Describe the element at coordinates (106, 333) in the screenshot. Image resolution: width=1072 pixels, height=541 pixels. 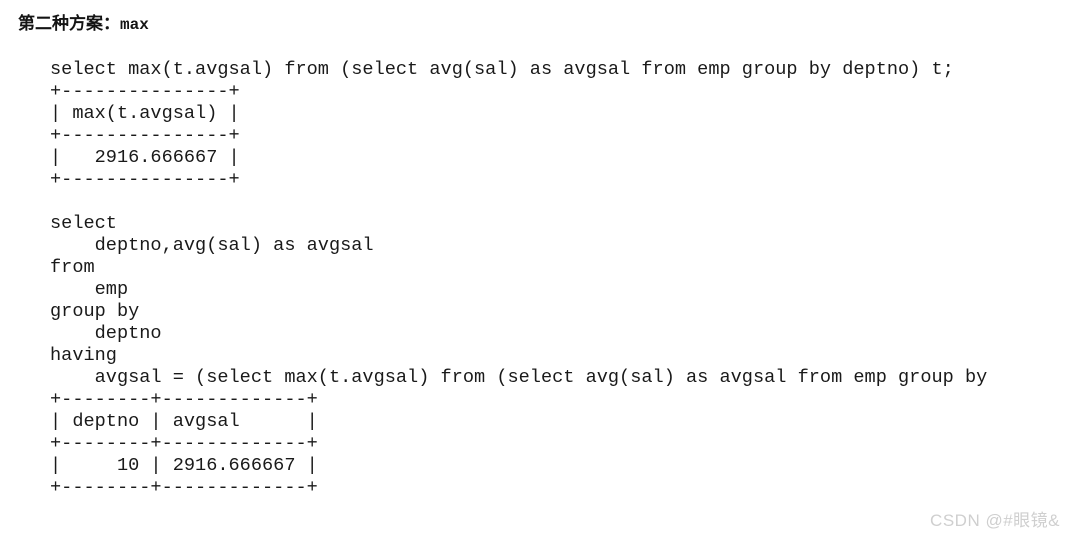
I see `code-line: deptno` at that location.